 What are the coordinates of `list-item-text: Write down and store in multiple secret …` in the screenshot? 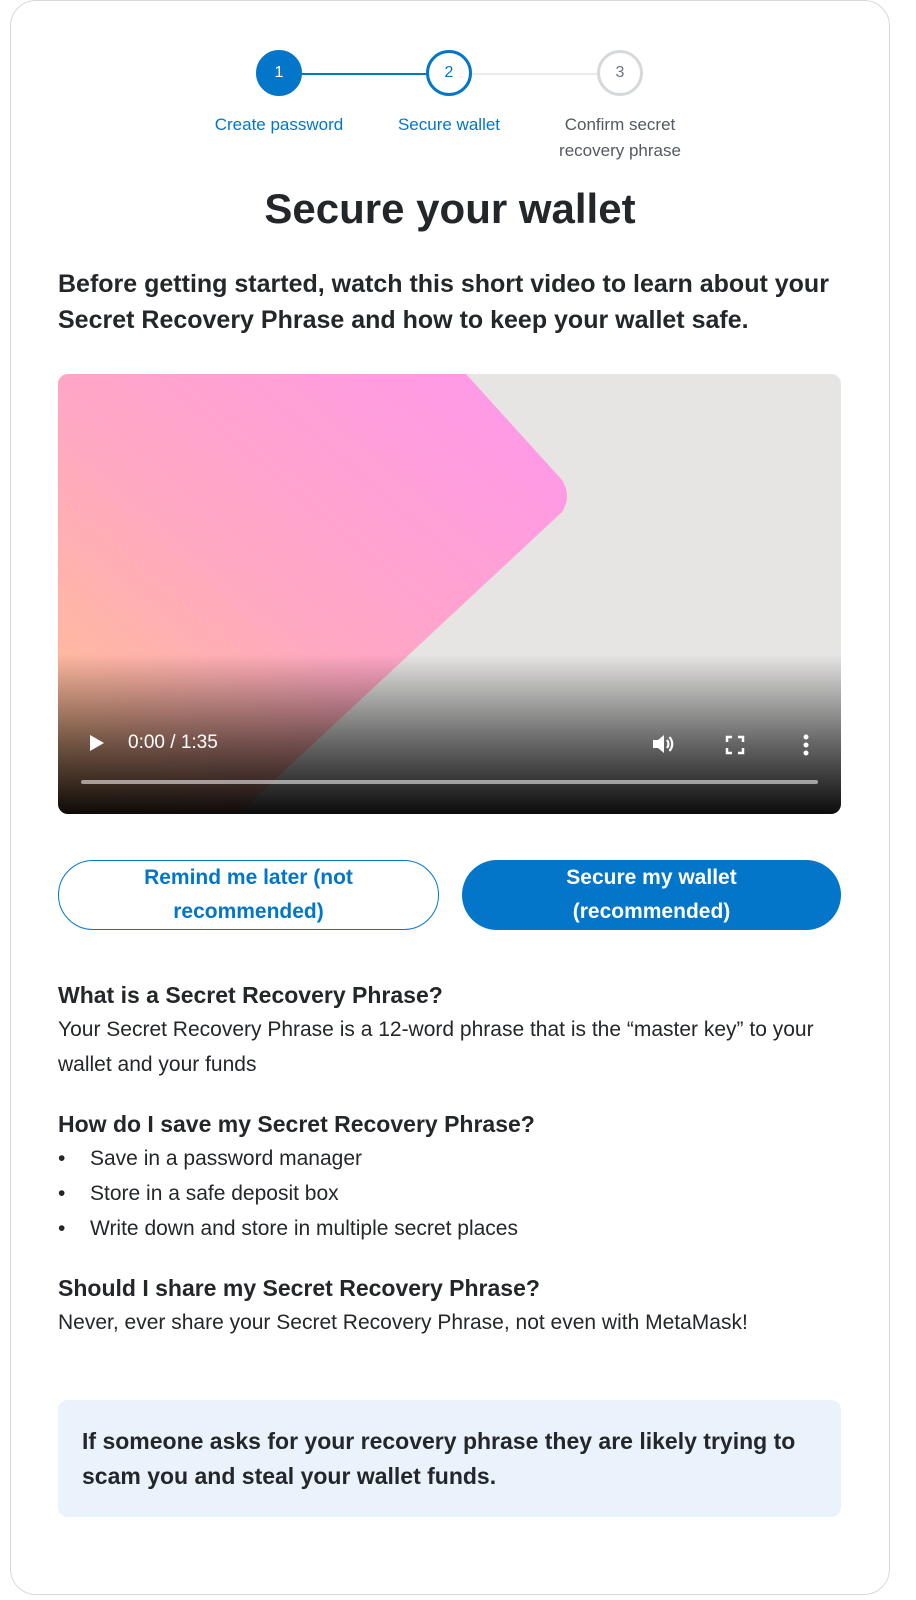 It's located at (304, 1228).